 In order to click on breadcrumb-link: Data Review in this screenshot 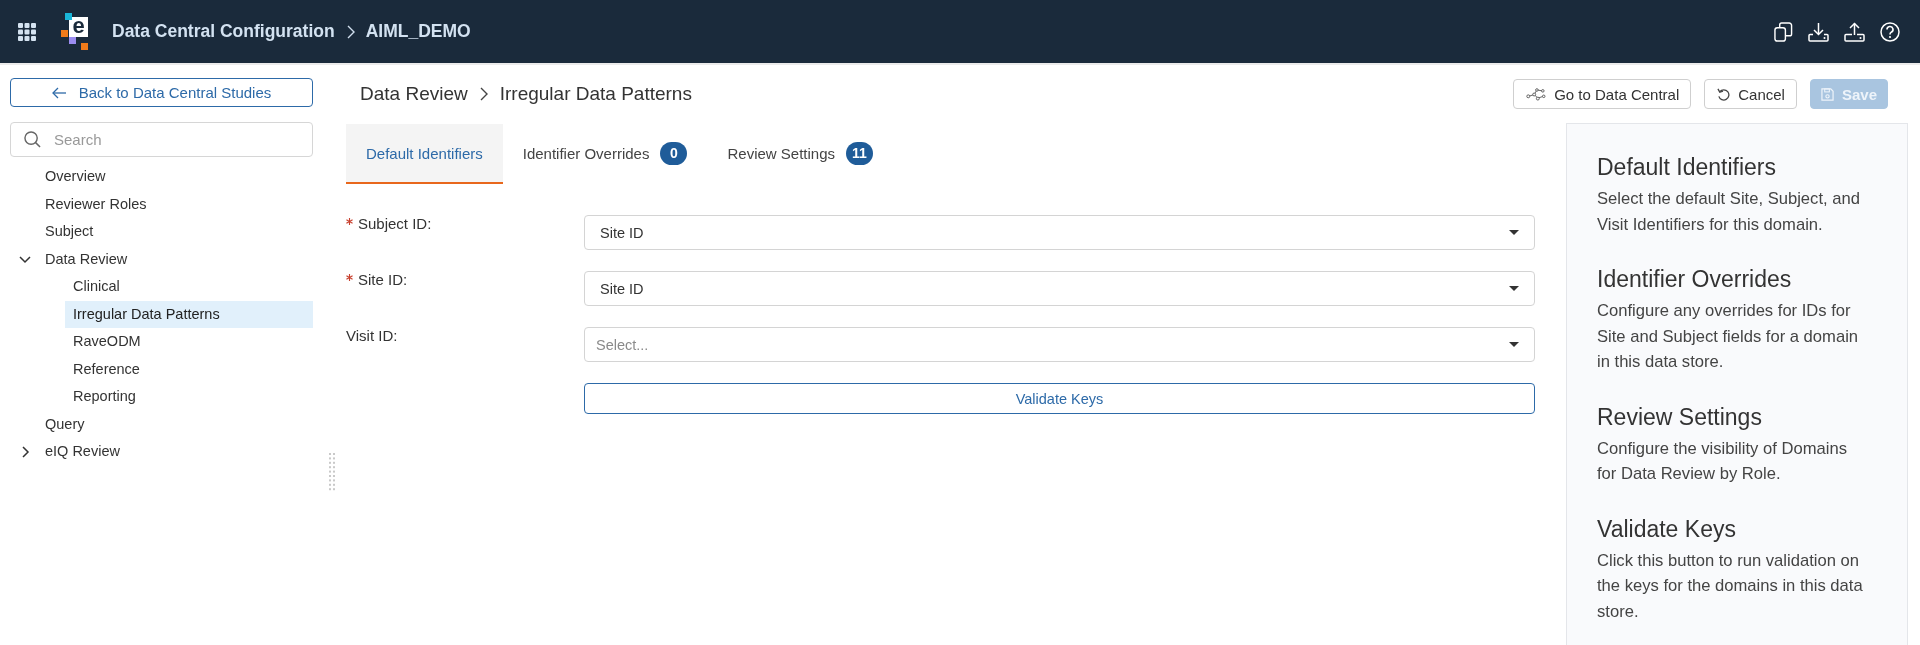, I will do `click(414, 94)`.